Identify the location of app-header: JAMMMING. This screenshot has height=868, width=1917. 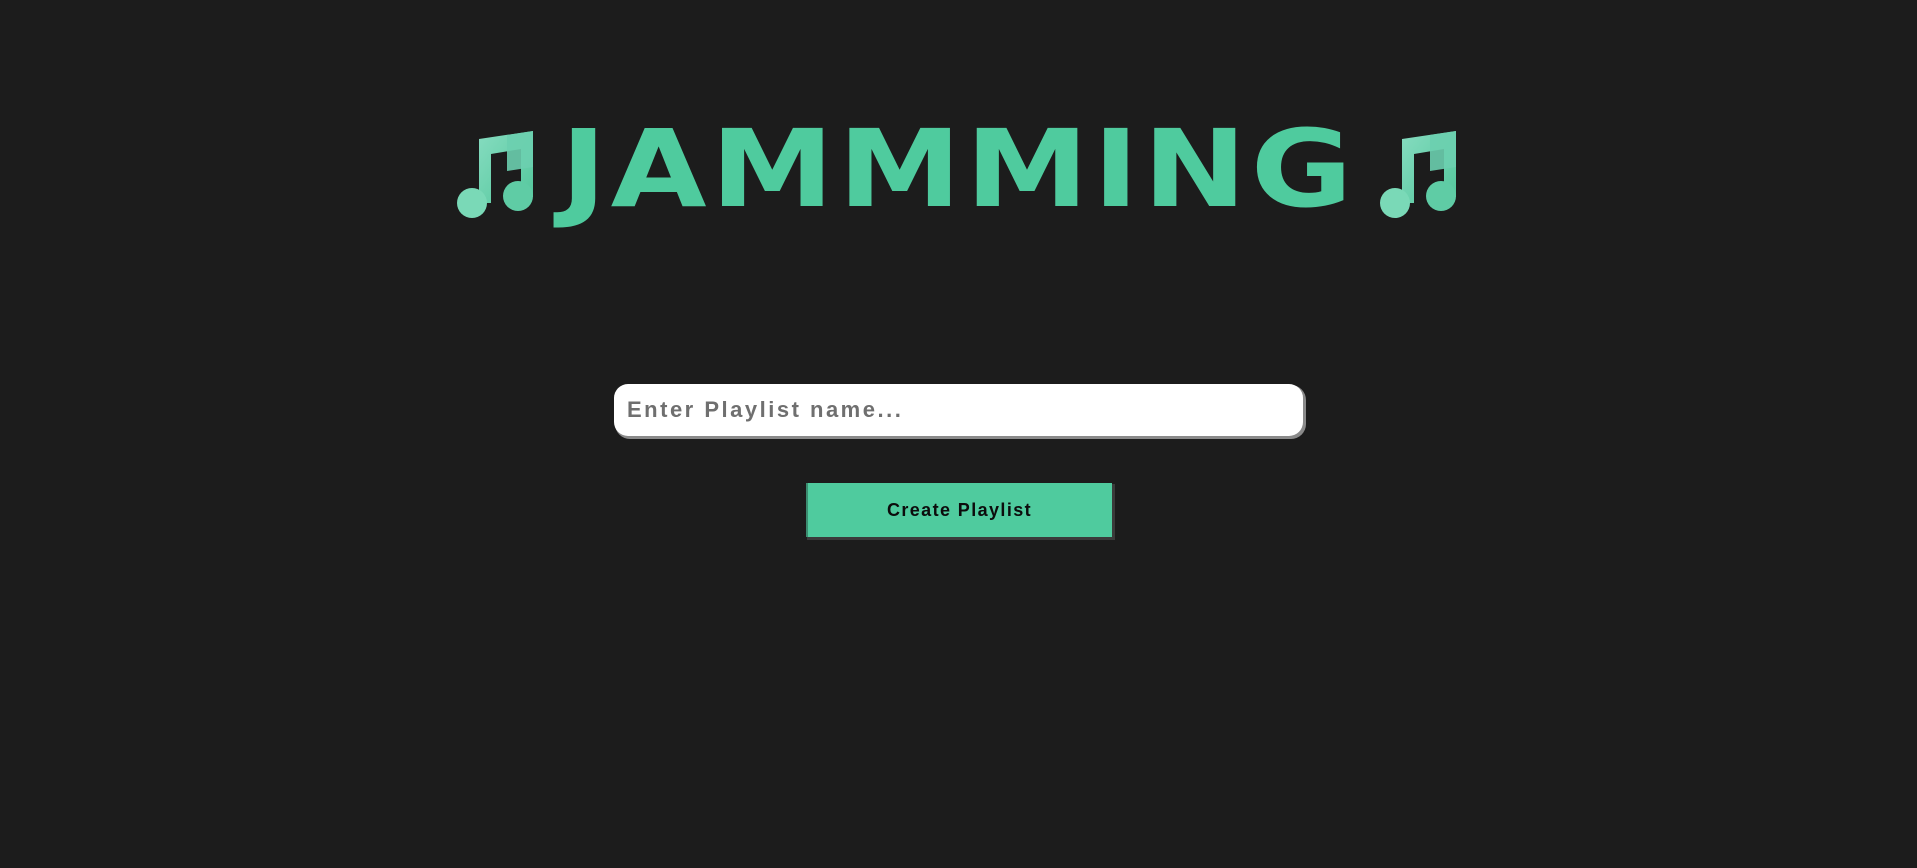
(958, 170).